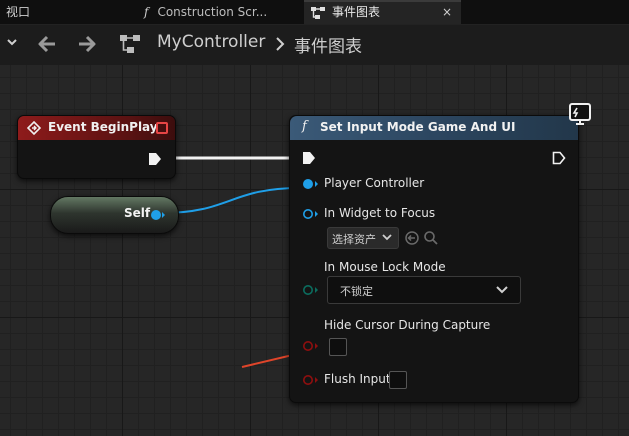 The width and height of the screenshot is (629, 436). I want to click on flush-input-pin, so click(311, 380).